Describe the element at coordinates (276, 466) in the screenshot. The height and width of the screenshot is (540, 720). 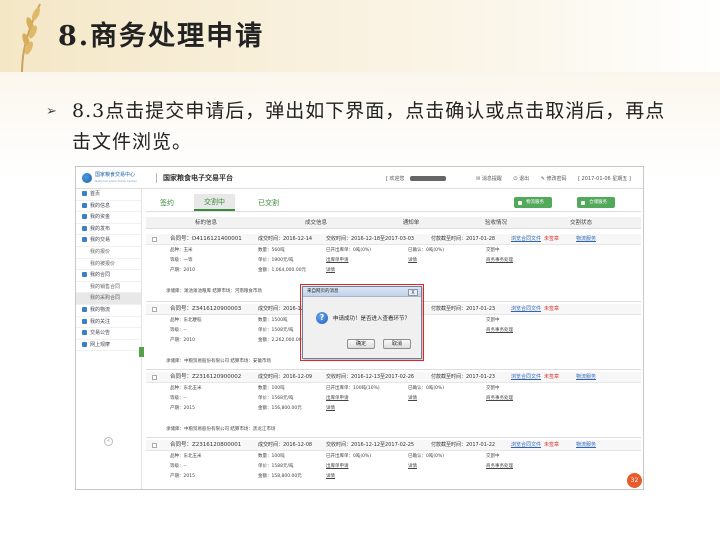
I see `unit-price: 单价：1588元/吨` at that location.